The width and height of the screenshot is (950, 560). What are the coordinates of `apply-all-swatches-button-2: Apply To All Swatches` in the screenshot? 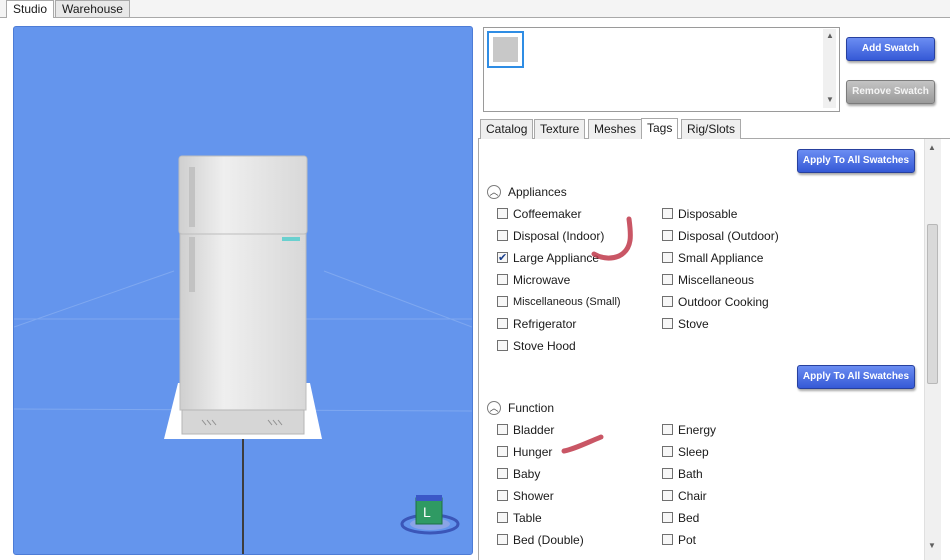 It's located at (856, 377).